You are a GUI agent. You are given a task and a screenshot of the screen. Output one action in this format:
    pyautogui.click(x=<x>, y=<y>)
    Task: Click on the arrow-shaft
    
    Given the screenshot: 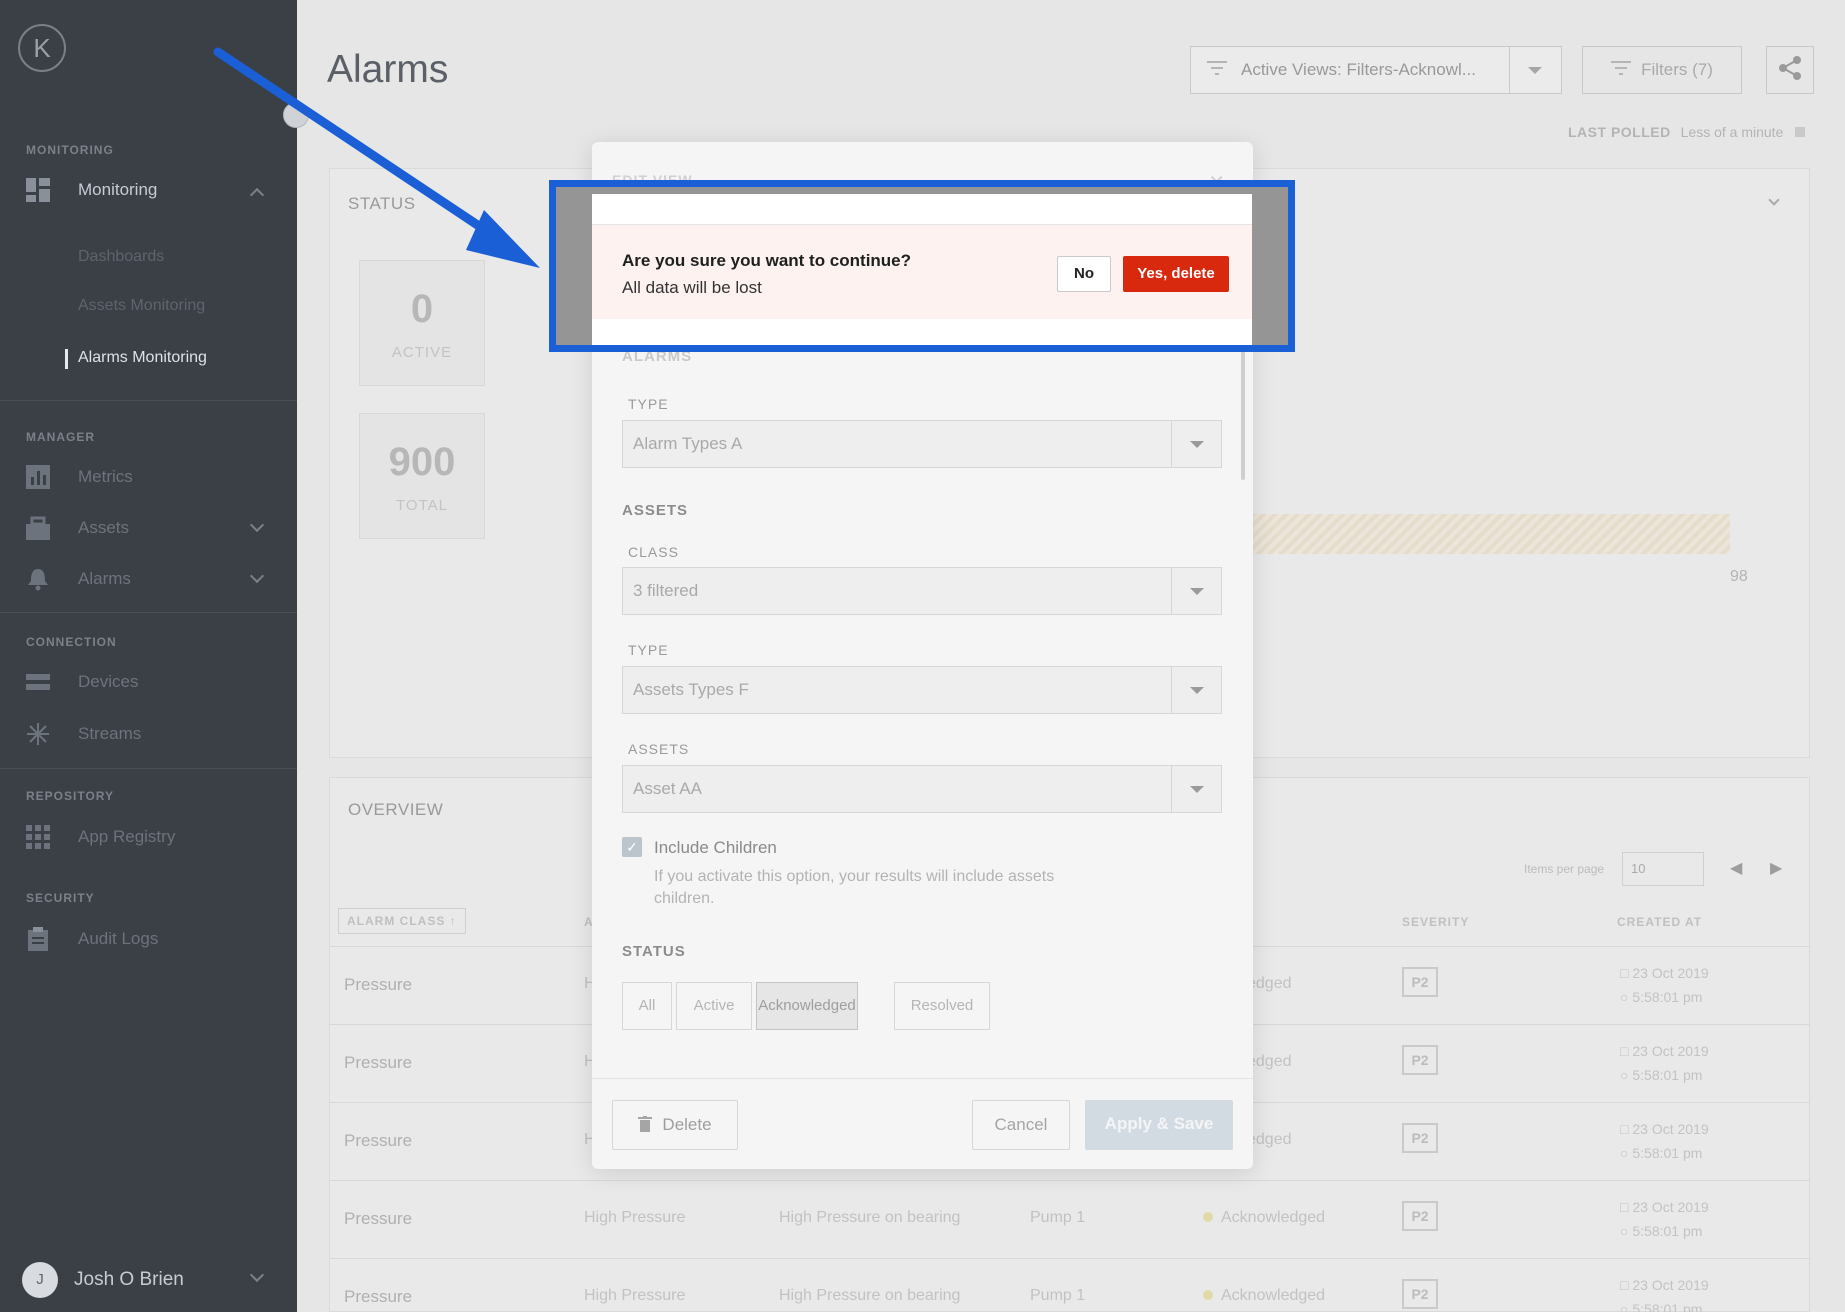 What is the action you would take?
    pyautogui.click(x=359, y=146)
    